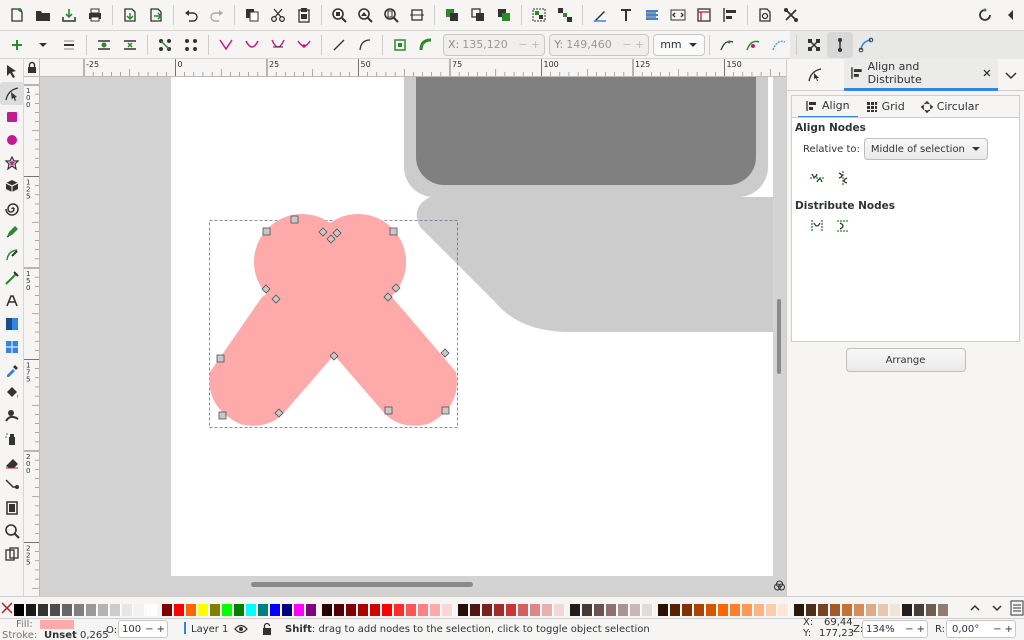 This screenshot has height=640, width=1024. I want to click on unit-select: mm, so click(679, 44).